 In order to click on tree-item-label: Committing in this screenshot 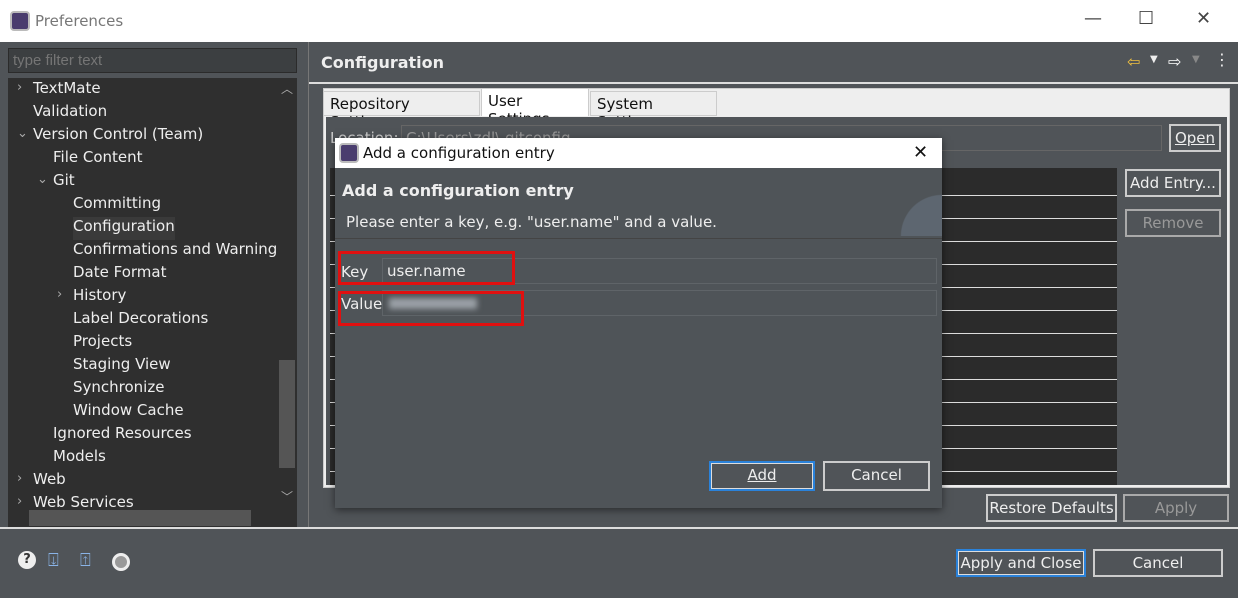, I will do `click(117, 203)`.